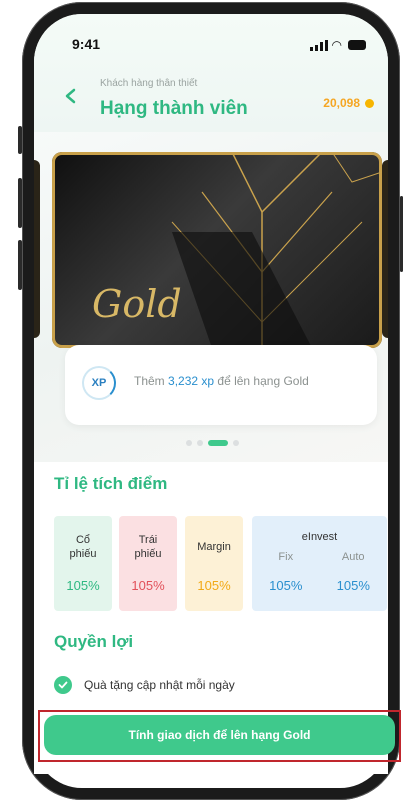 The width and height of the screenshot is (403, 802). What do you see at coordinates (83, 540) in the screenshot?
I see `rate-label-line1: Cổ` at bounding box center [83, 540].